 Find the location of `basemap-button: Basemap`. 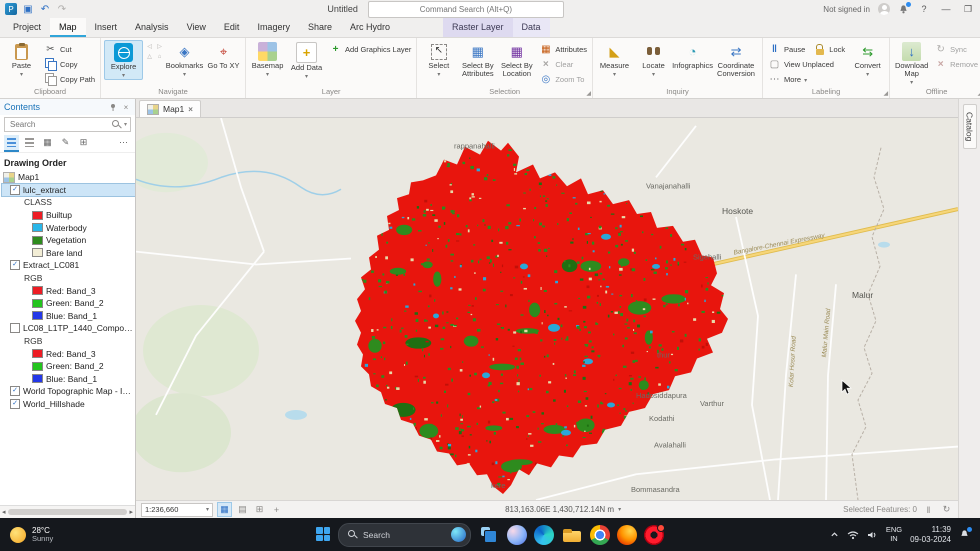

basemap-button: Basemap is located at coordinates (267, 59).